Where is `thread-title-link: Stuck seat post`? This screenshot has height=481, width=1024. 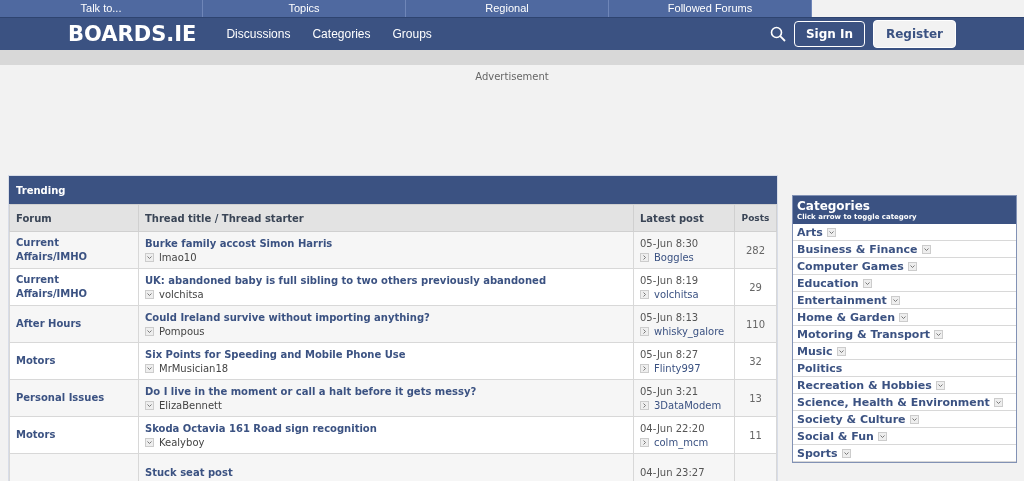 thread-title-link: Stuck seat post is located at coordinates (189, 472).